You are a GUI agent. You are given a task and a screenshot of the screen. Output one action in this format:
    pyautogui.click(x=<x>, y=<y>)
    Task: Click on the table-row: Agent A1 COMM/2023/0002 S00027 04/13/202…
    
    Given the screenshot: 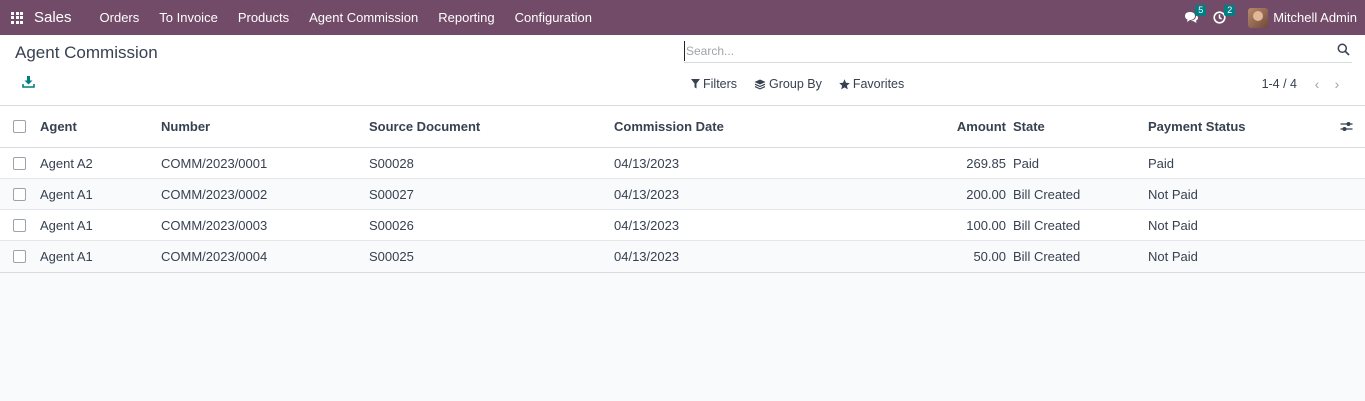 What is the action you would take?
    pyautogui.click(x=682, y=194)
    